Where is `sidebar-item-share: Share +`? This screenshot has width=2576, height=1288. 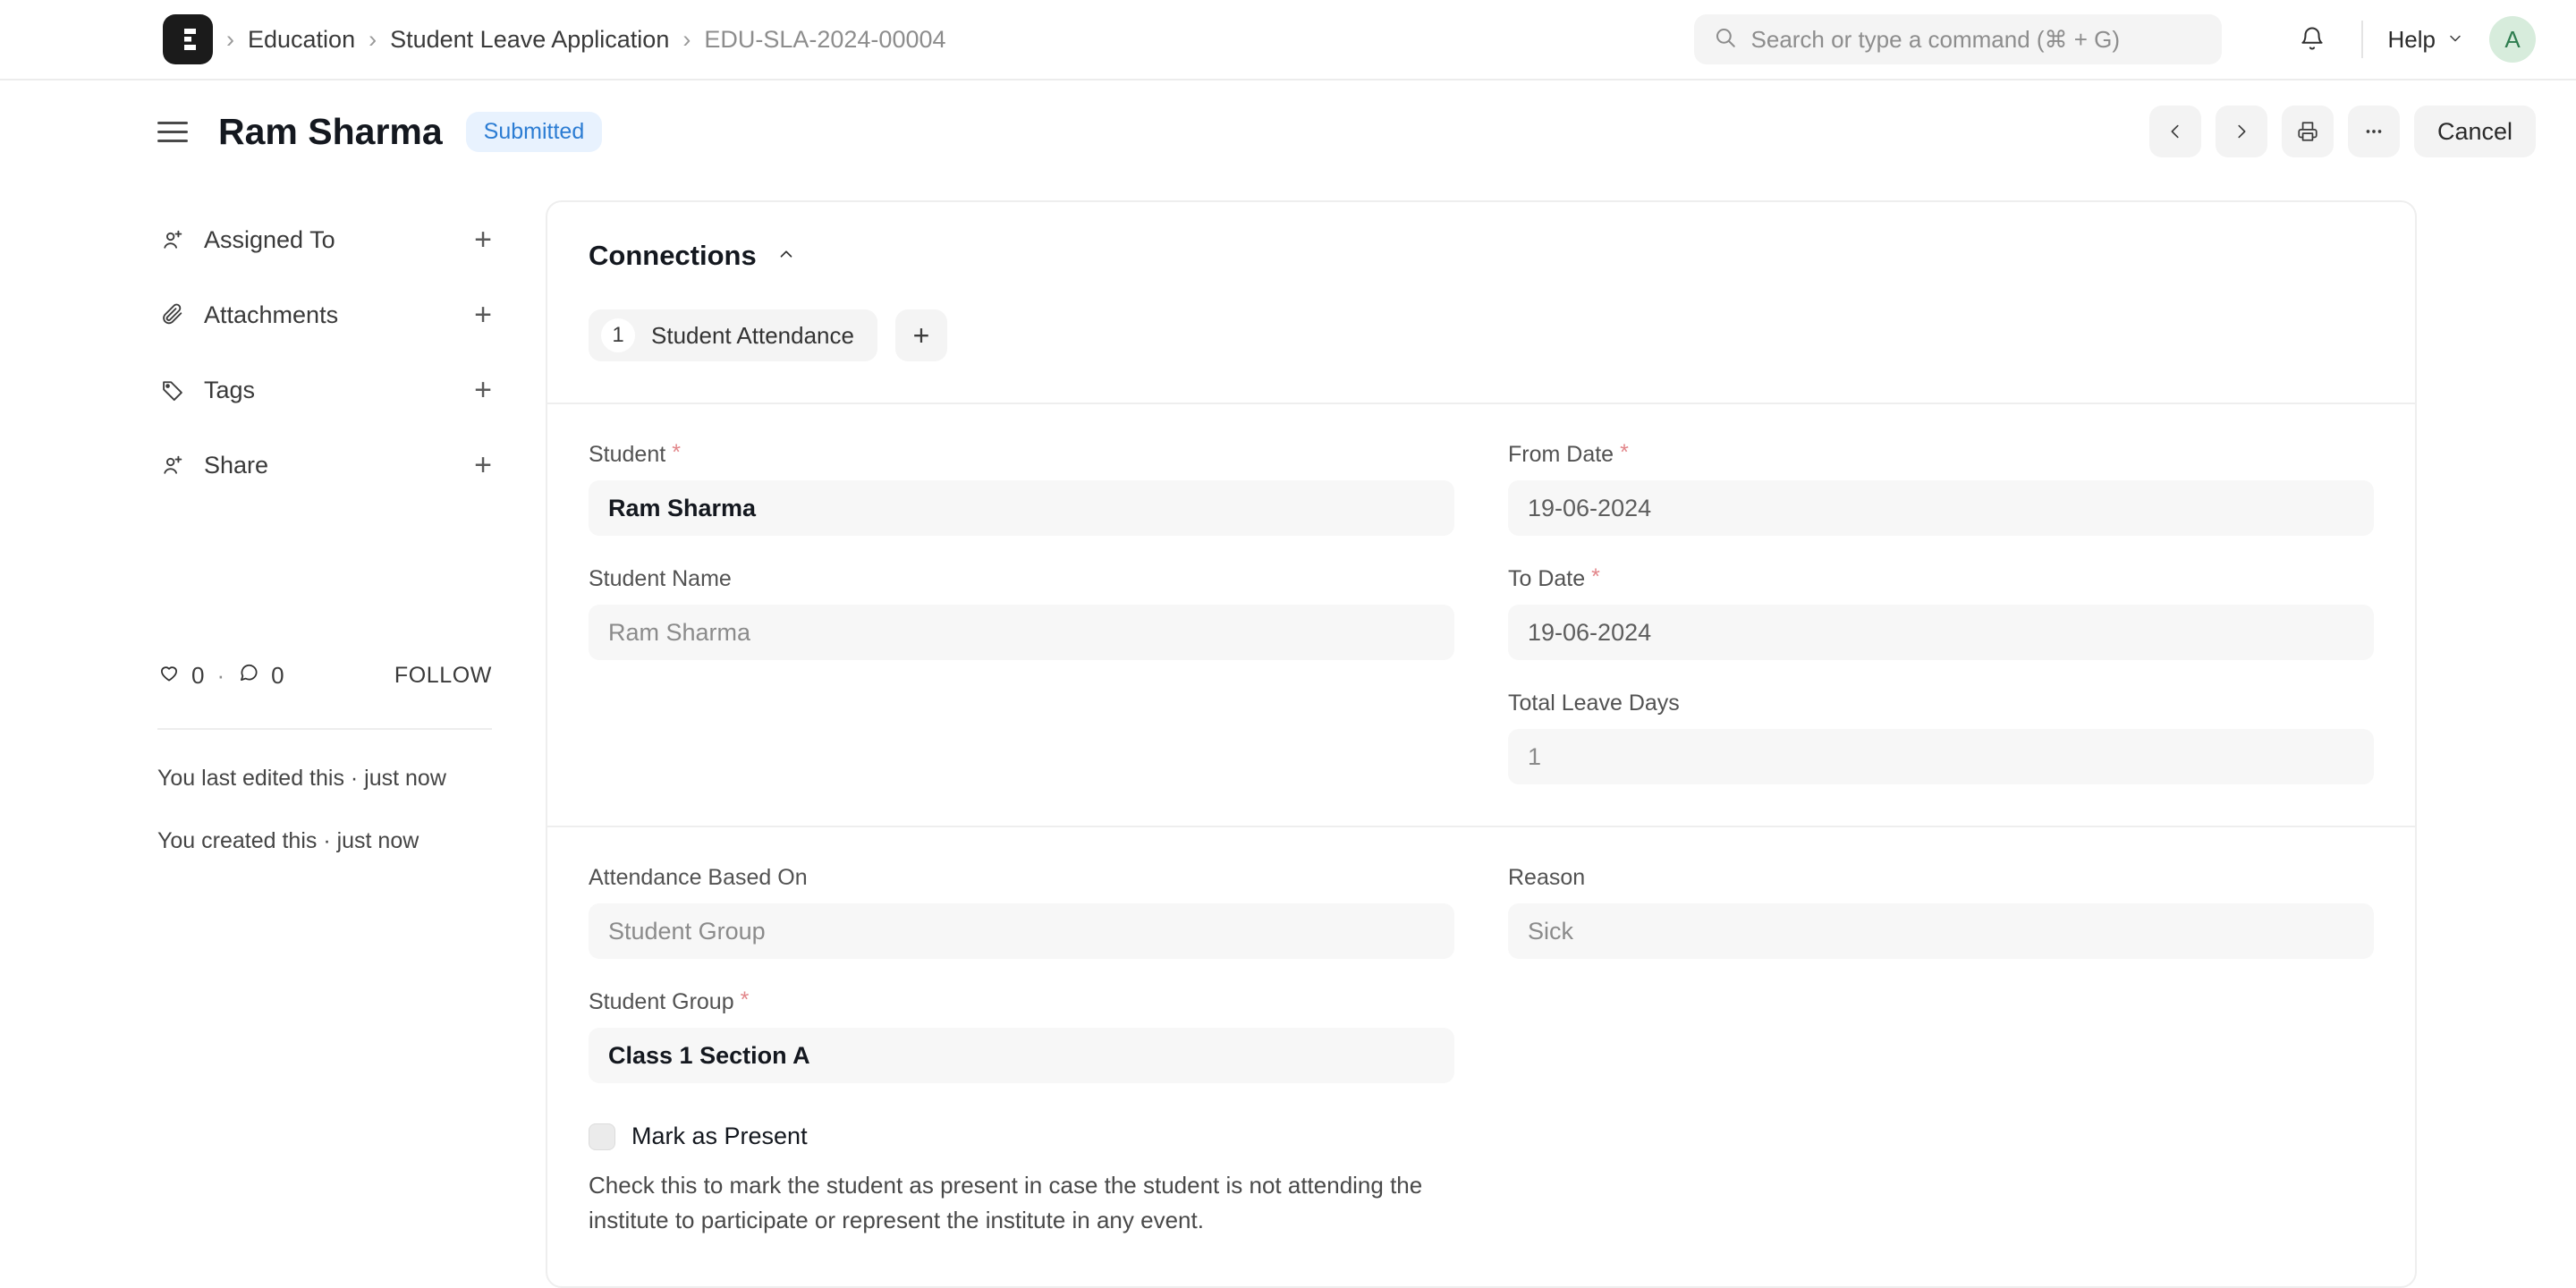 sidebar-item-share: Share + is located at coordinates (324, 465).